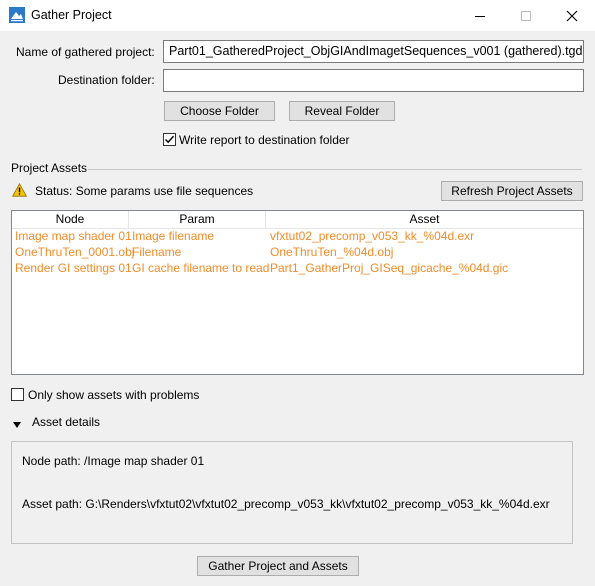  Describe the element at coordinates (389, 268) in the screenshot. I see `row-asset-cell: Part1_GatherProj_GISeq_gicache_%04d.gic` at that location.